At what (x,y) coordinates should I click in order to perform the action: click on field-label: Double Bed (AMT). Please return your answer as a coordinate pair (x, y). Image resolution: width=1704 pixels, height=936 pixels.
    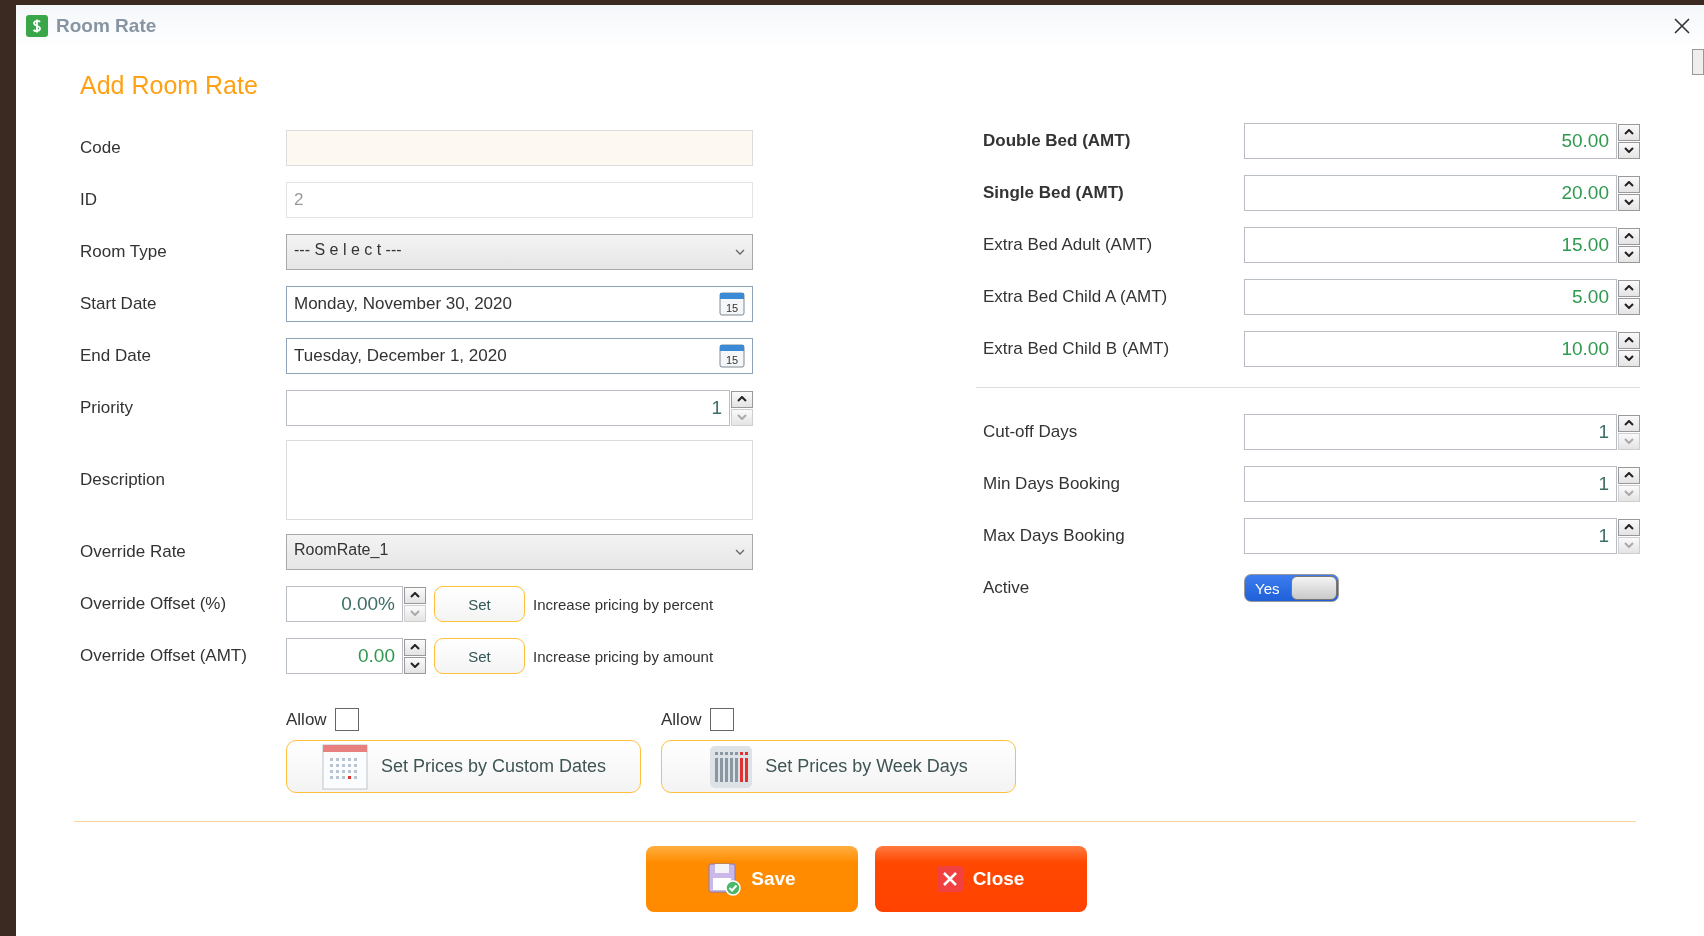
    Looking at the image, I should click on (1057, 141).